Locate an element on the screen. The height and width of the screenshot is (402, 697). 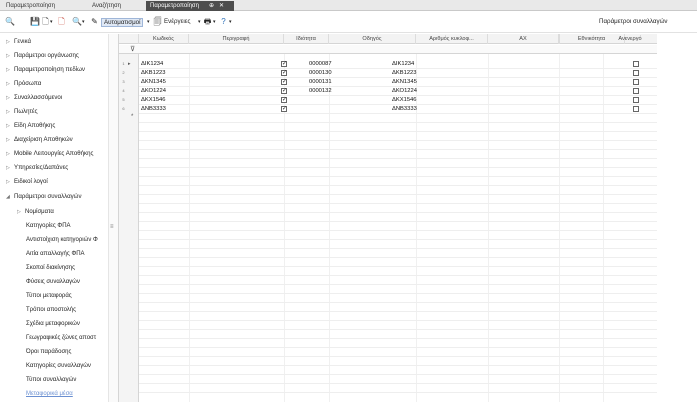
col-header-property: Ιδιότητα is located at coordinates (306, 39).